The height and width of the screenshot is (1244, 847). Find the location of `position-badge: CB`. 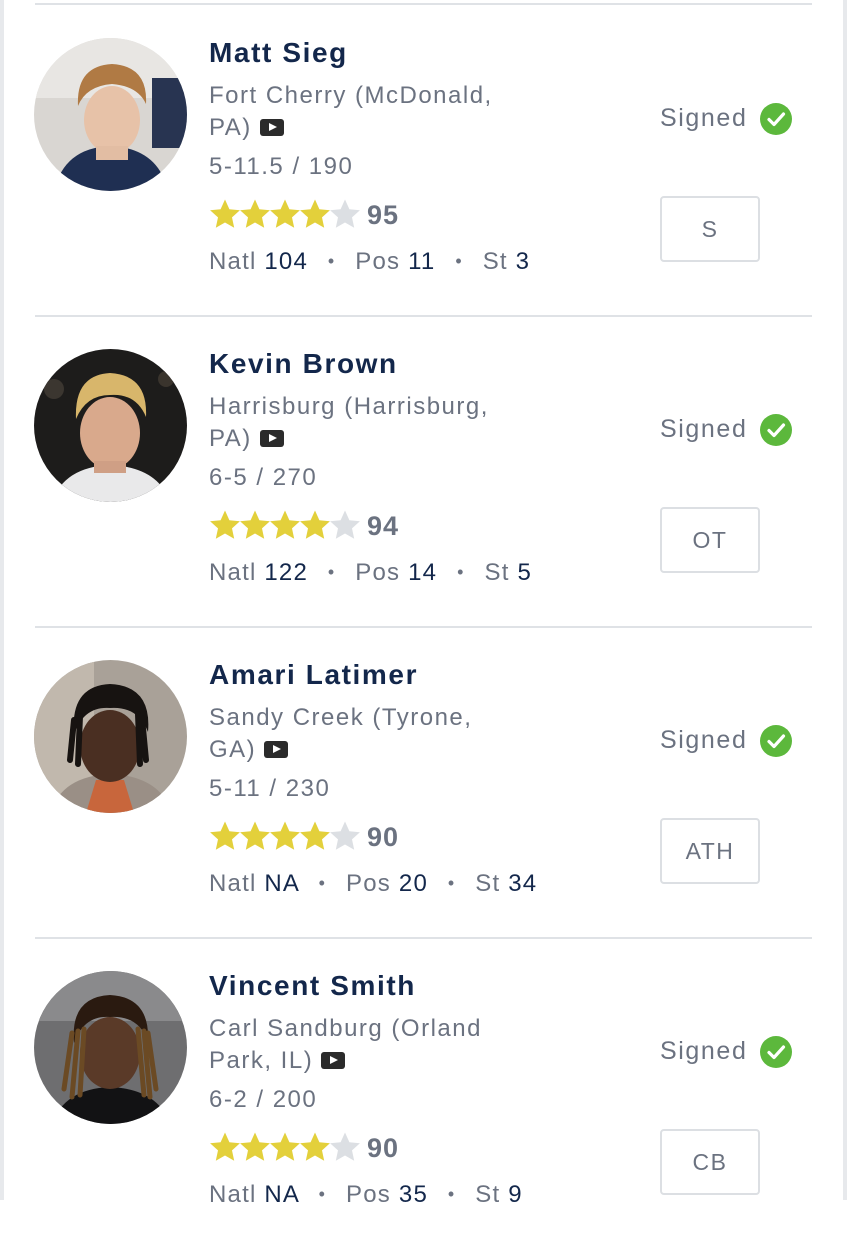

position-badge: CB is located at coordinates (710, 1162).